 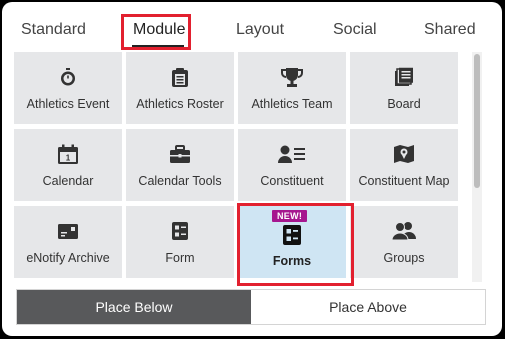 I want to click on people-group-icon, so click(x=404, y=231).